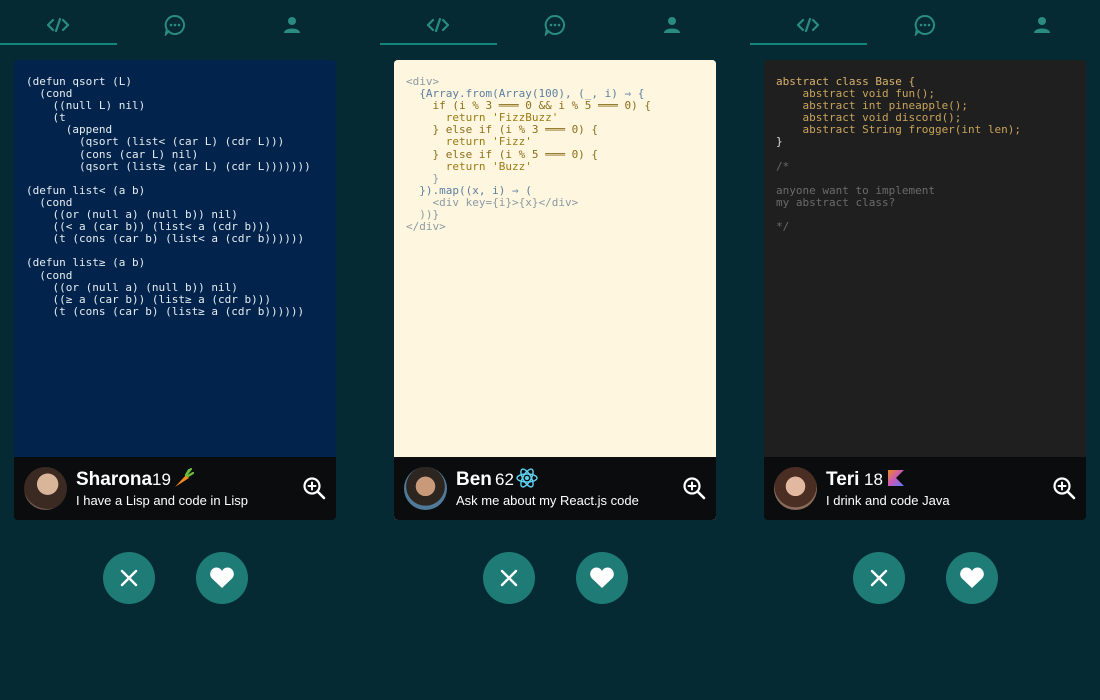 Image resolution: width=1100 pixels, height=700 pixels. I want to click on profile-info-bar: Ben 62 Ask me about my React.js code, so click(555, 488).